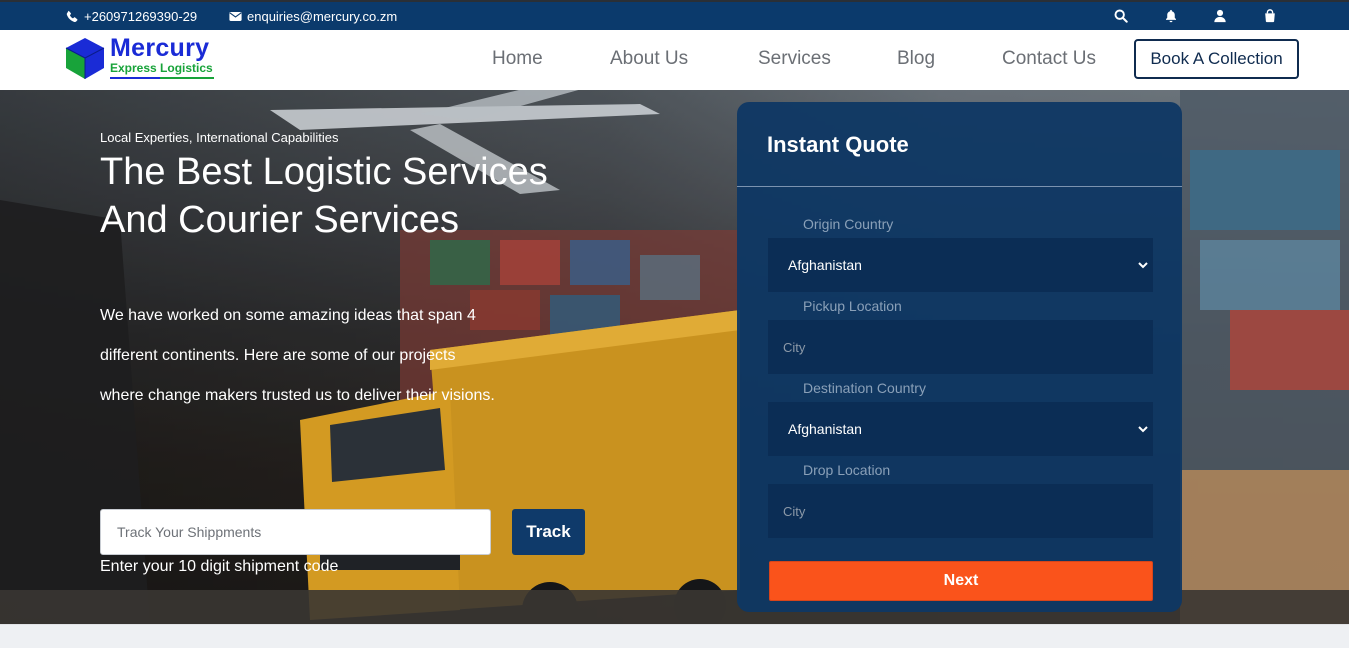 The image size is (1349, 648). Describe the element at coordinates (161, 68) in the screenshot. I see `logo-tagline: Express Logistics` at that location.